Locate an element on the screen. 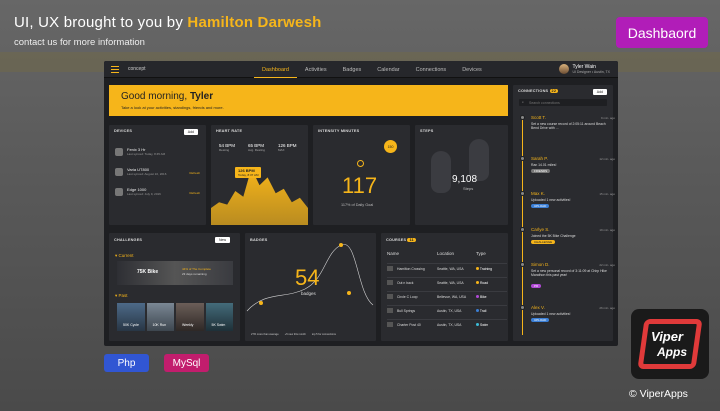 The width and height of the screenshot is (720, 411). past-challenge-card: Weekly is located at coordinates (190, 317).